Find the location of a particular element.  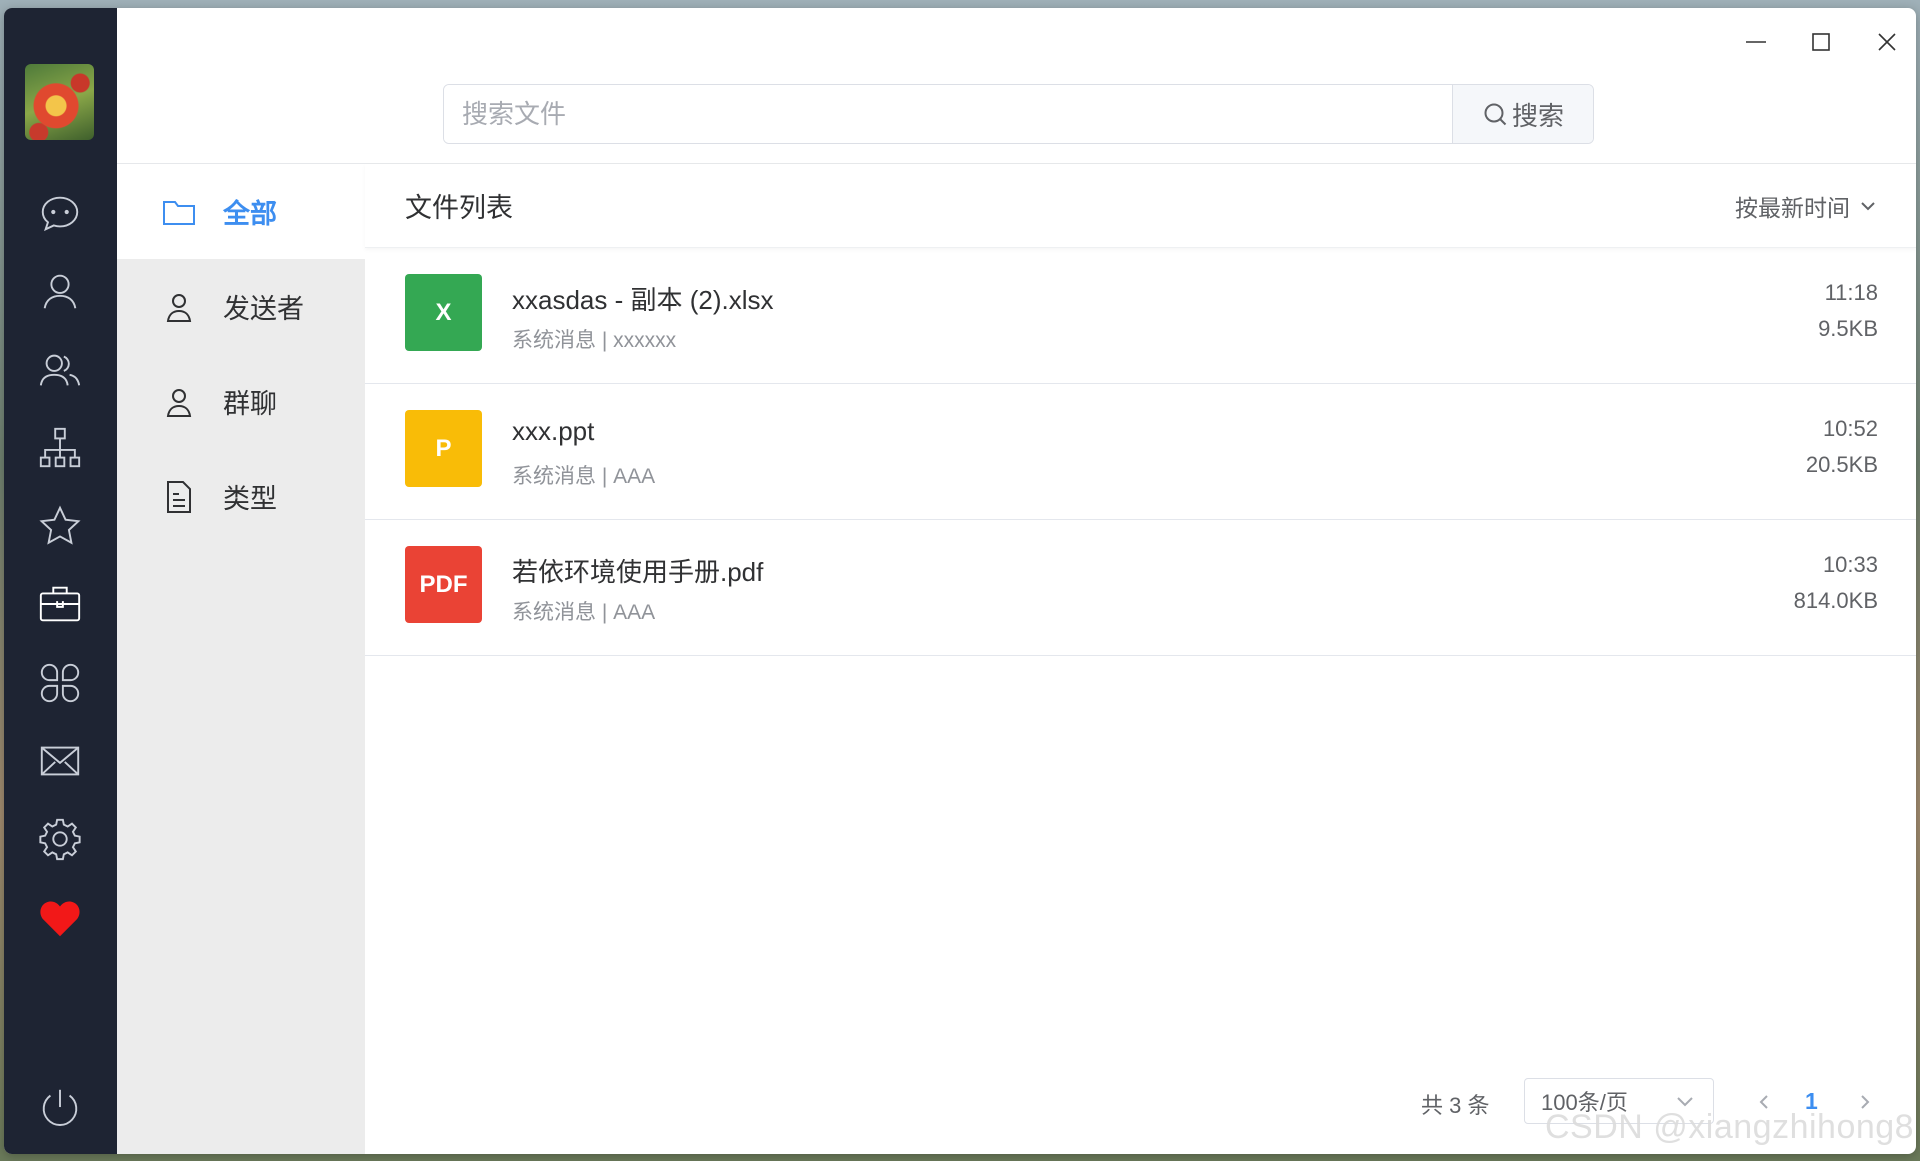

file-time: 11:18 is located at coordinates (1851, 292).